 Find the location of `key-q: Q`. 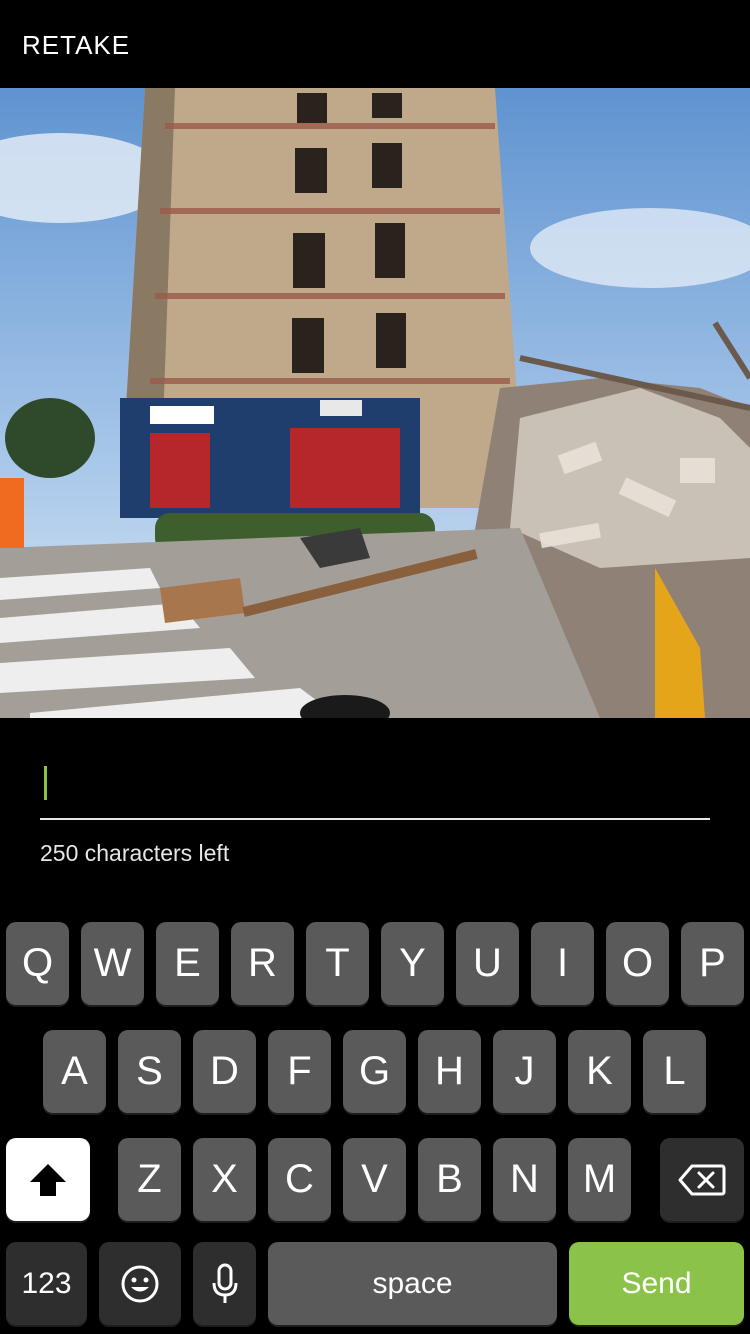

key-q: Q is located at coordinates (37, 963).